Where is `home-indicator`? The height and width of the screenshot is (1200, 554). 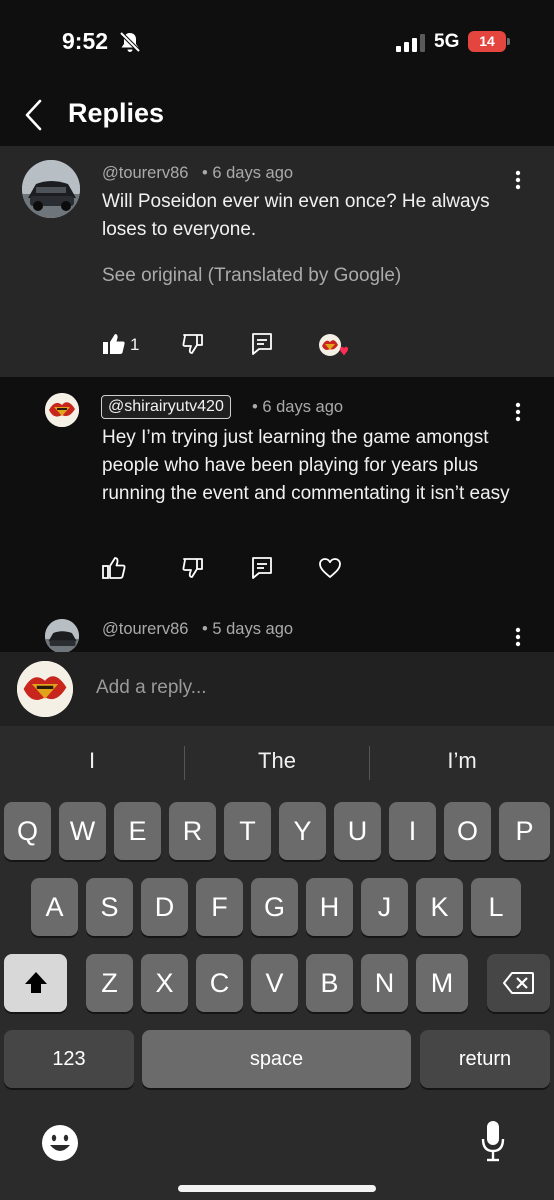 home-indicator is located at coordinates (277, 1188).